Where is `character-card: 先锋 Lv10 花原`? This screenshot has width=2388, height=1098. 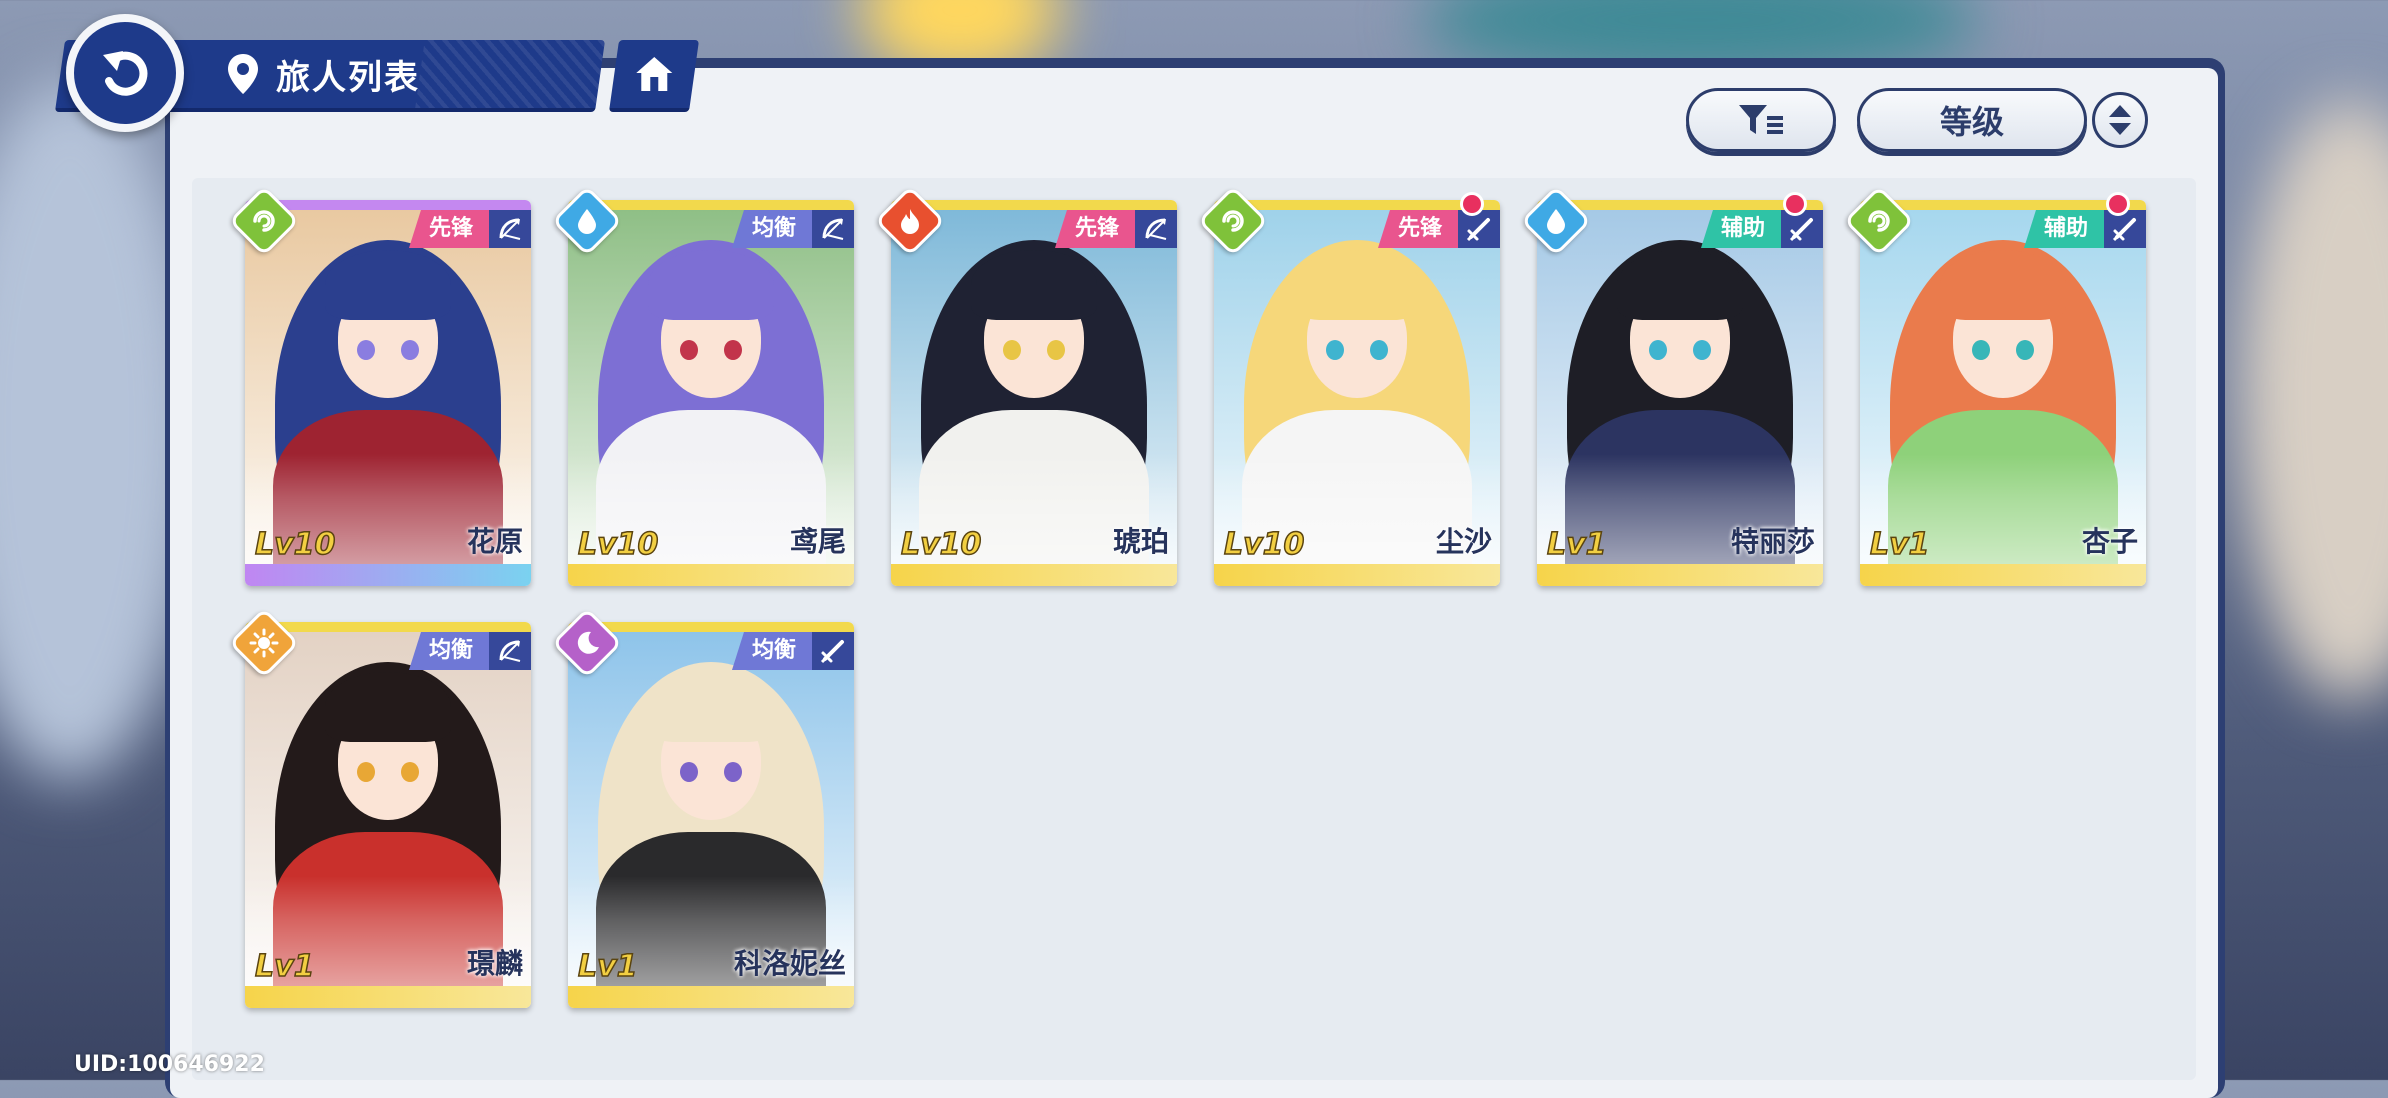
character-card: 先锋 Lv10 花原 is located at coordinates (388, 393).